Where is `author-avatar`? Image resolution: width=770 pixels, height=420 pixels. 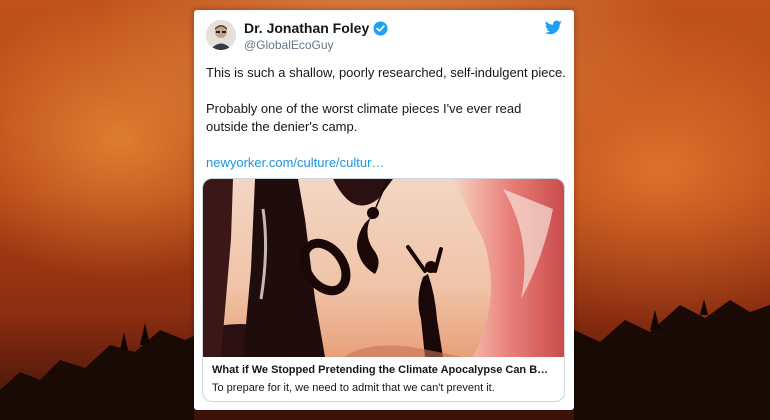 author-avatar is located at coordinates (221, 35).